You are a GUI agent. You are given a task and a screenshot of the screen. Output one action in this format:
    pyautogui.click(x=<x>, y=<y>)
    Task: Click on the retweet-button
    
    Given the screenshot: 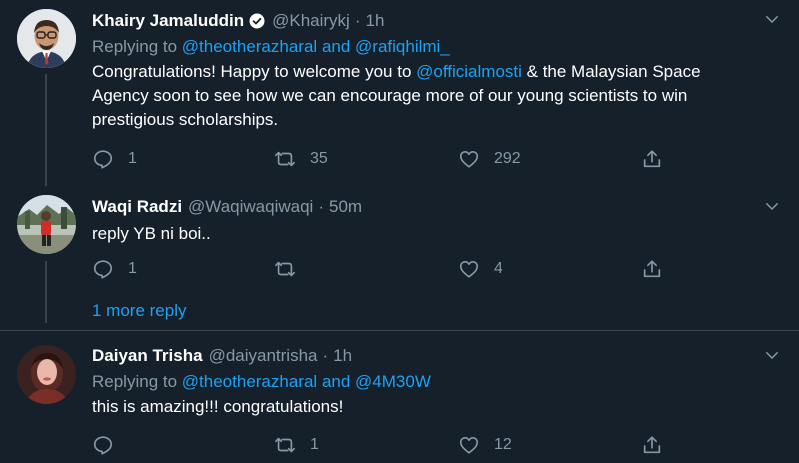 What is the action you would take?
    pyautogui.click(x=292, y=269)
    